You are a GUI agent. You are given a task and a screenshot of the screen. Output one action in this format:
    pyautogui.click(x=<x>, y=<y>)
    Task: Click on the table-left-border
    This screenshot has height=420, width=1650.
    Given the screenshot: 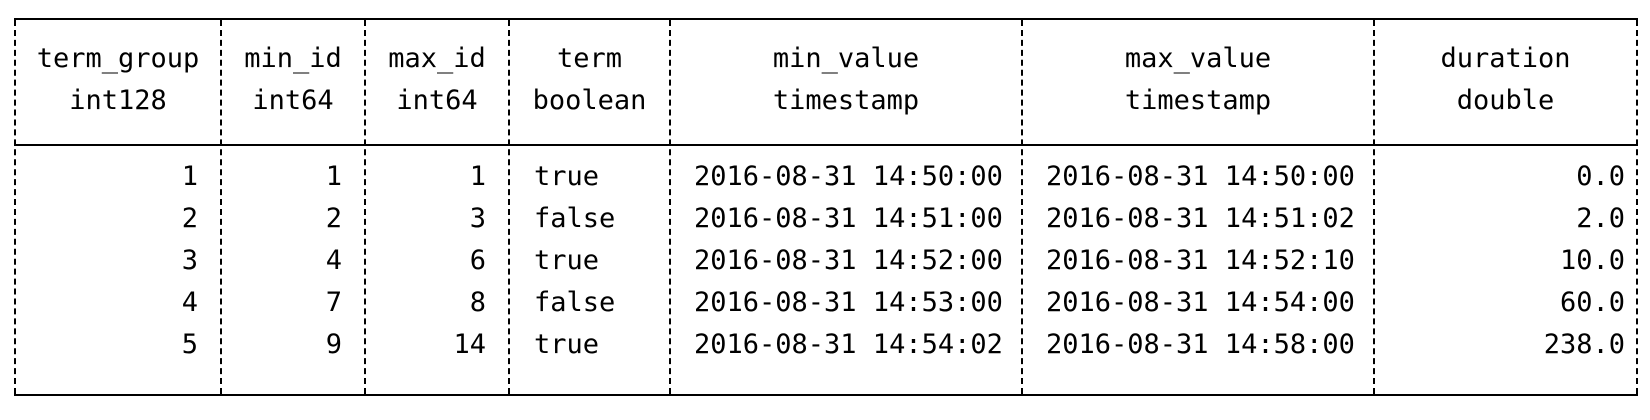 What is the action you would take?
    pyautogui.click(x=15, y=207)
    